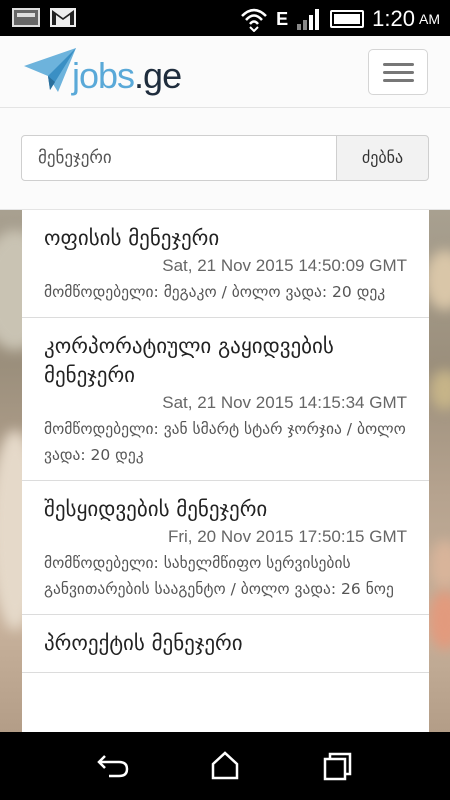 This screenshot has height=800, width=450. What do you see at coordinates (179, 158) in the screenshot?
I see `search-input: მენეჯერი` at bounding box center [179, 158].